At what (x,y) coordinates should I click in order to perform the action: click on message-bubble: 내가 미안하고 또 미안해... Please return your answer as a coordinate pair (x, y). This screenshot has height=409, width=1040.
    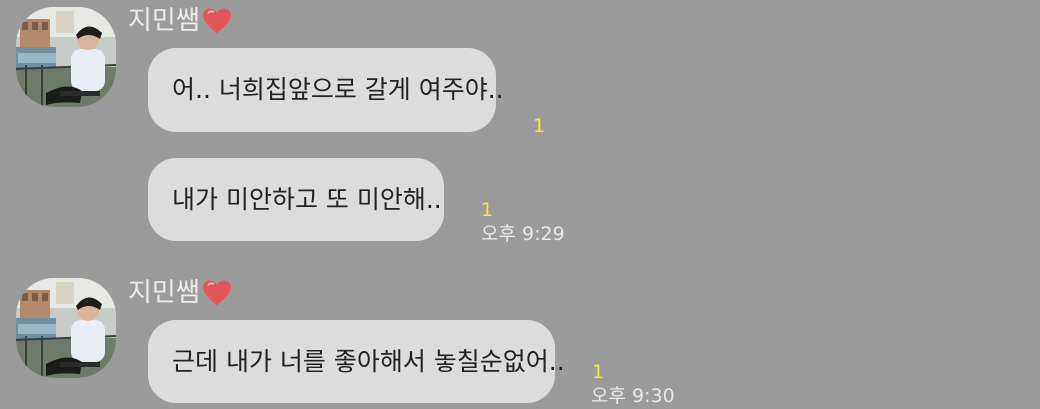
    Looking at the image, I should click on (296, 199).